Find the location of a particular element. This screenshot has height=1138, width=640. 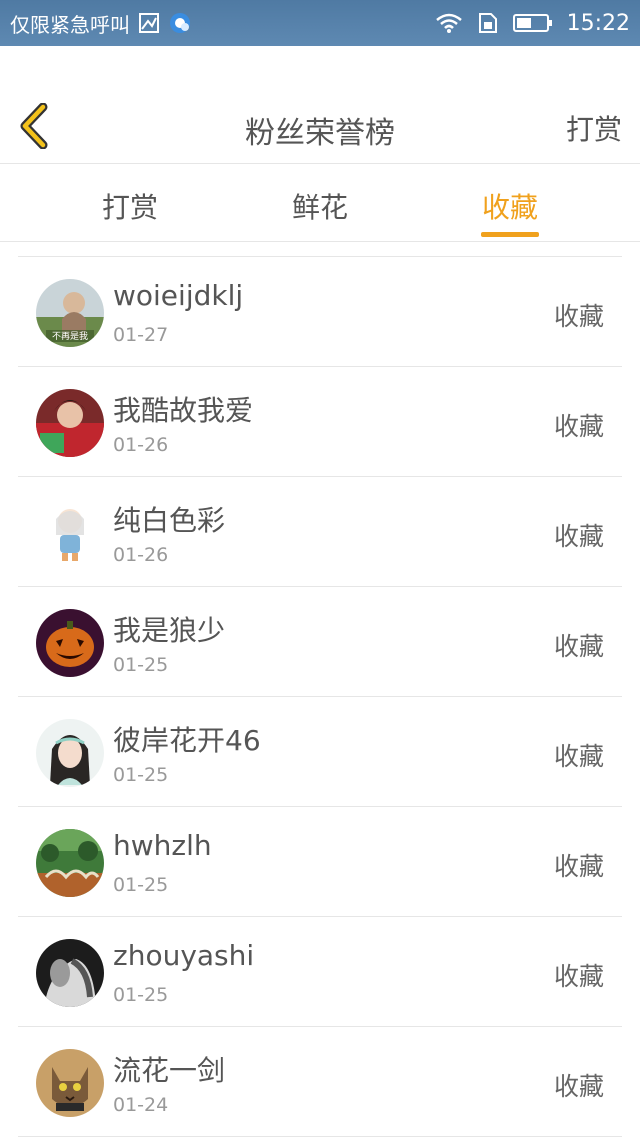

list-item: 彼岸花开46 01-25 收藏 is located at coordinates (320, 752).